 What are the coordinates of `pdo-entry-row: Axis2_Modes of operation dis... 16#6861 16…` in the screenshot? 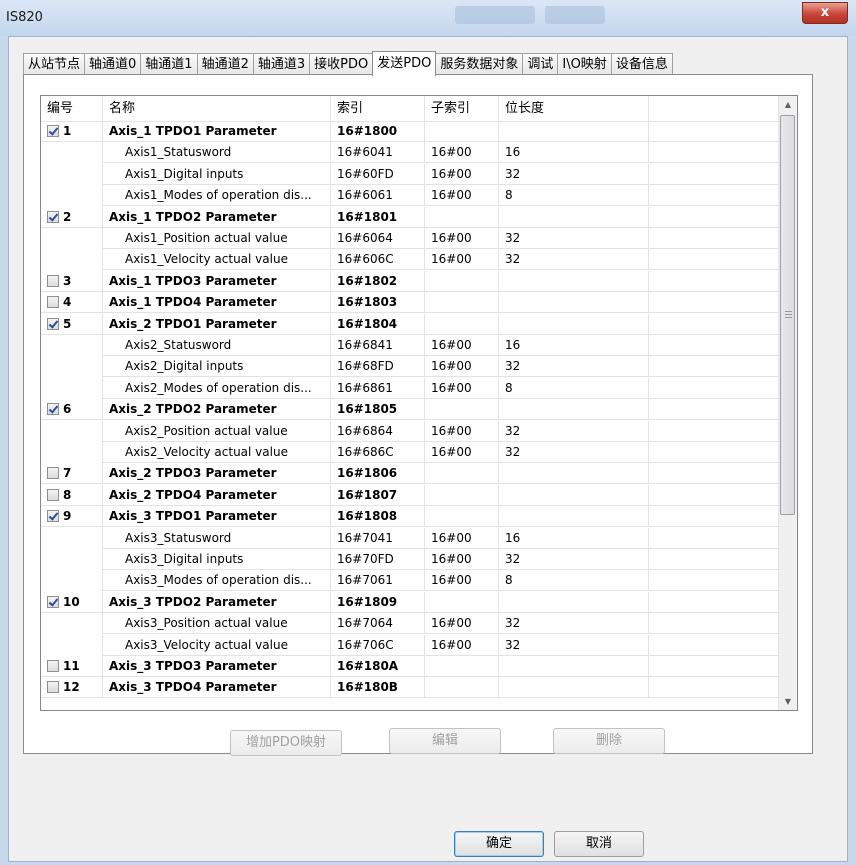 It's located at (410, 388).